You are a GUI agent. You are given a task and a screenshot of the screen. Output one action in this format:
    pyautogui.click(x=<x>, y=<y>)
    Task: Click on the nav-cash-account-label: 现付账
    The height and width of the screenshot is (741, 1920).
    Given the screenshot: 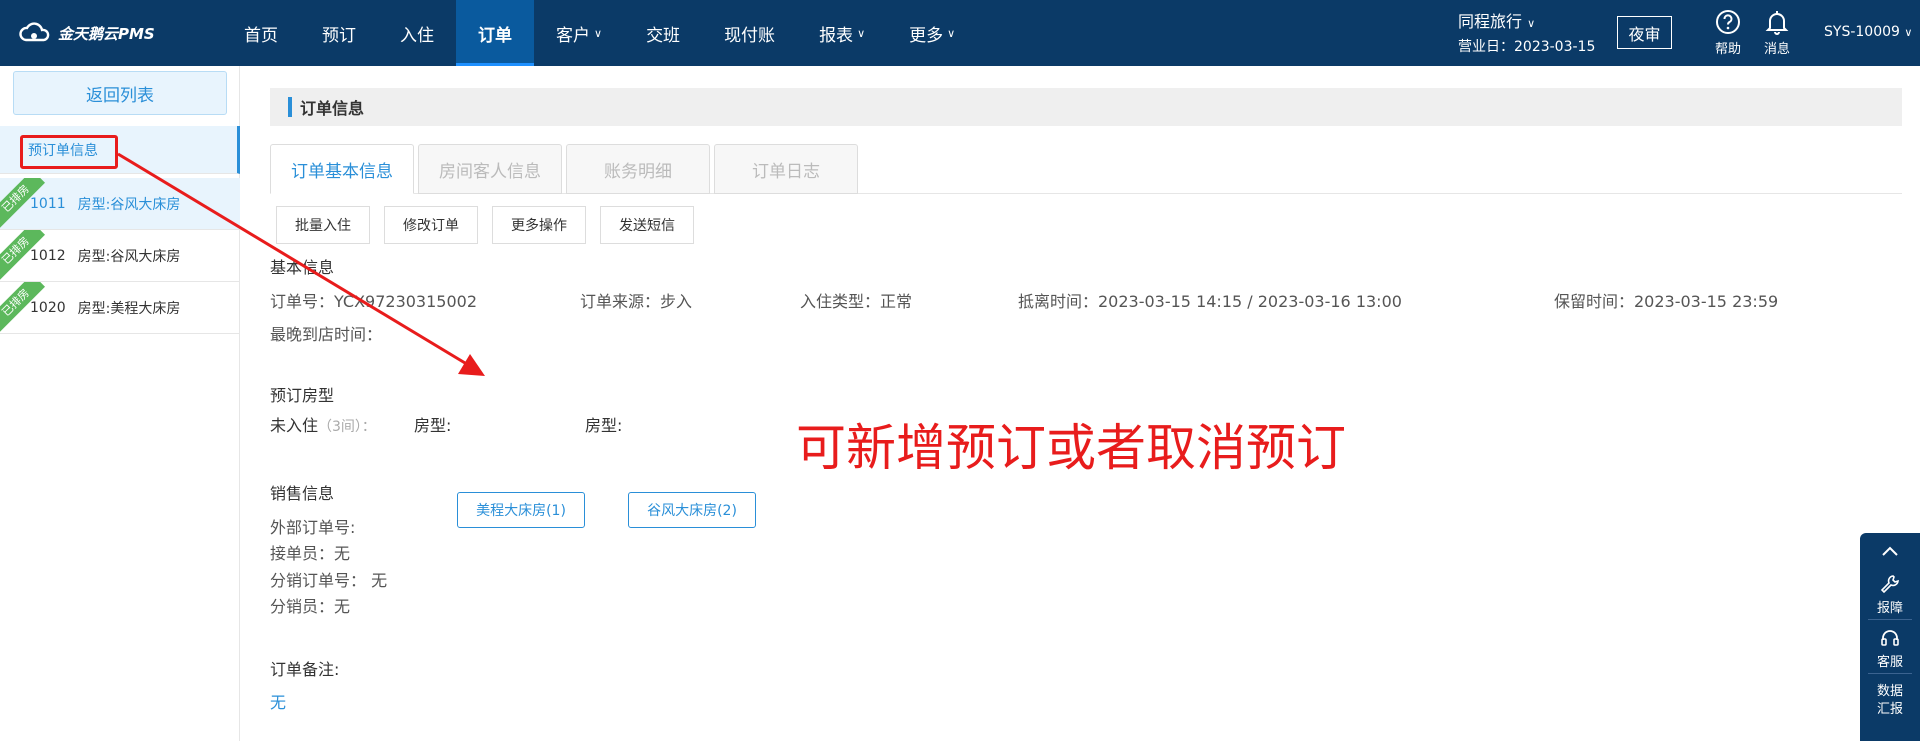 What is the action you would take?
    pyautogui.click(x=750, y=35)
    